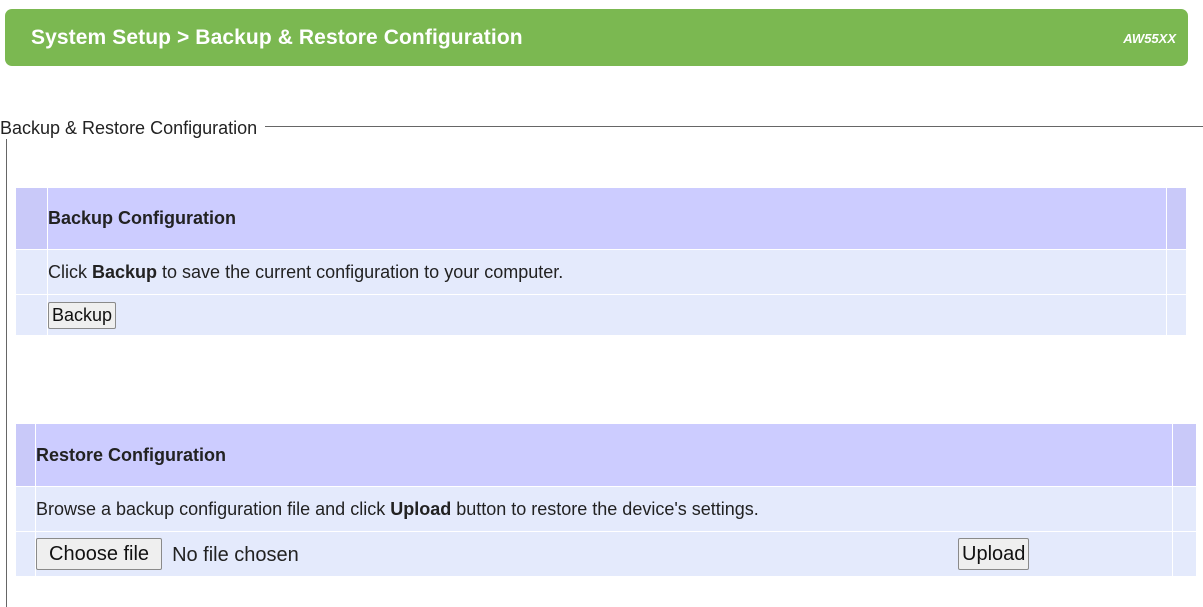 The height and width of the screenshot is (607, 1203). I want to click on file-upload-controls: Choose file No file chosen Upload, so click(604, 554).